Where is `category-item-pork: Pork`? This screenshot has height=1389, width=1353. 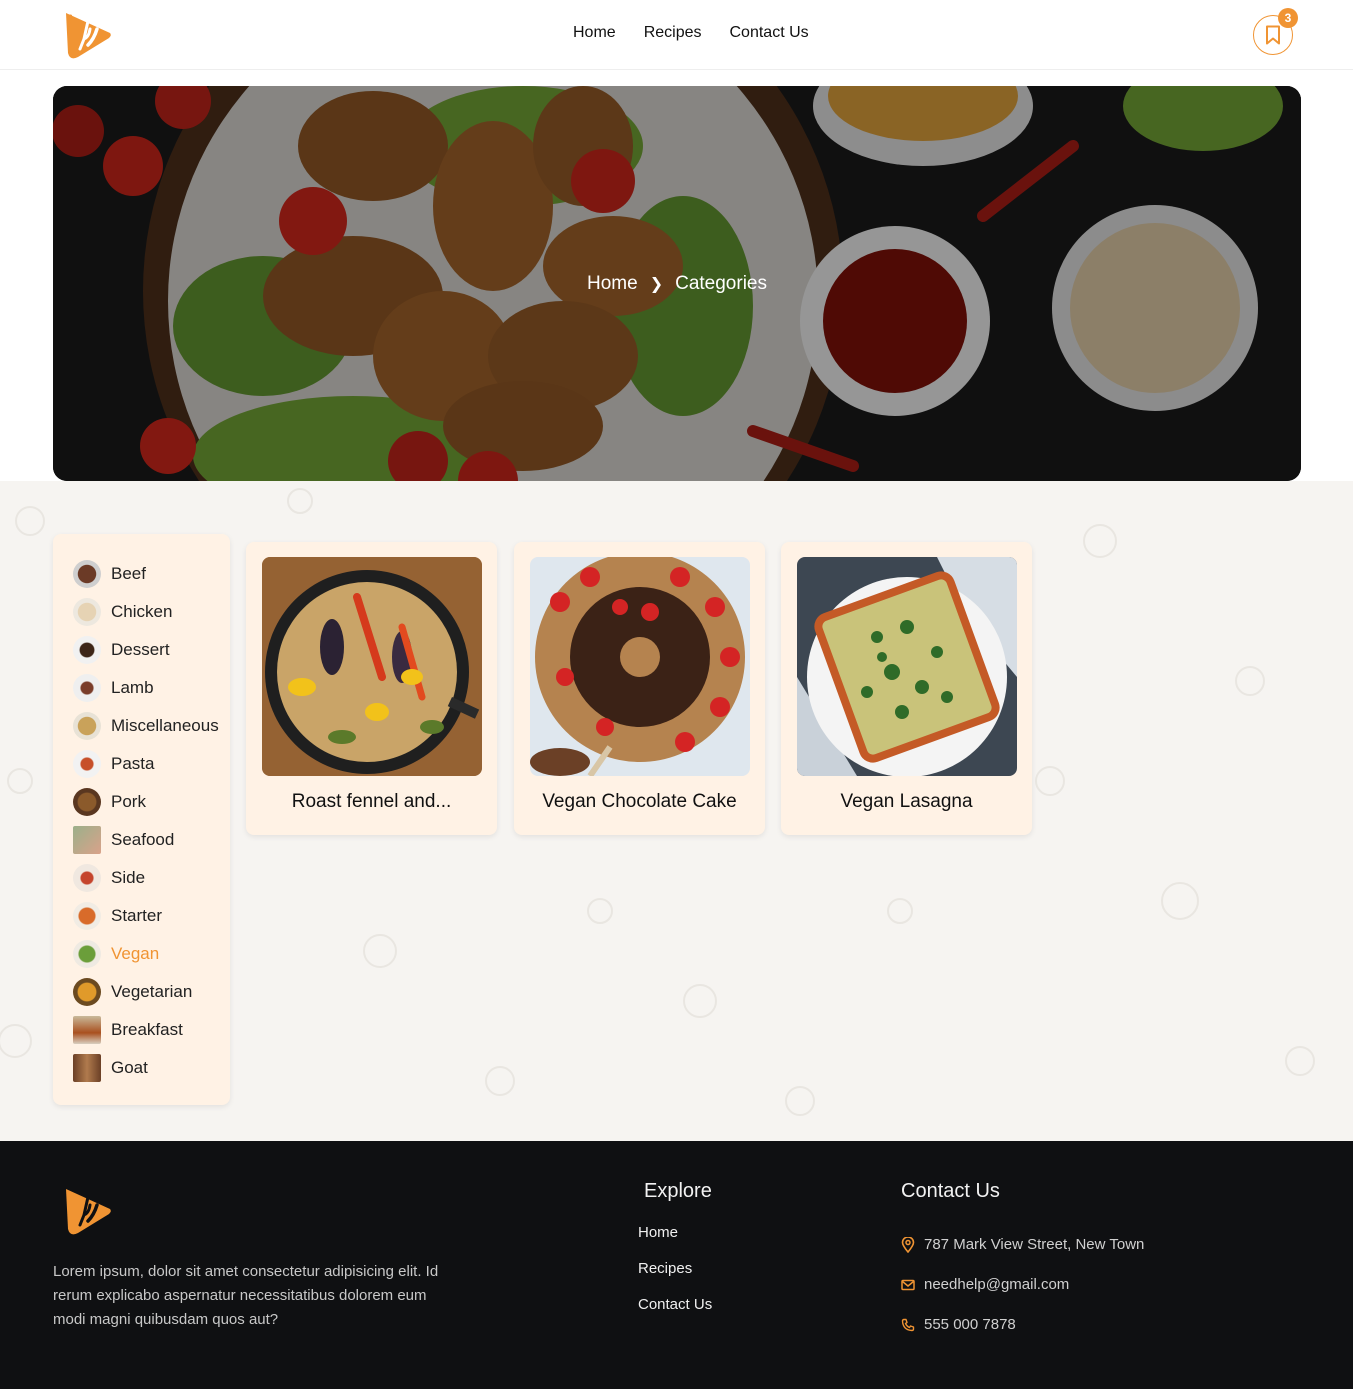
category-item-pork: Pork is located at coordinates (141, 802).